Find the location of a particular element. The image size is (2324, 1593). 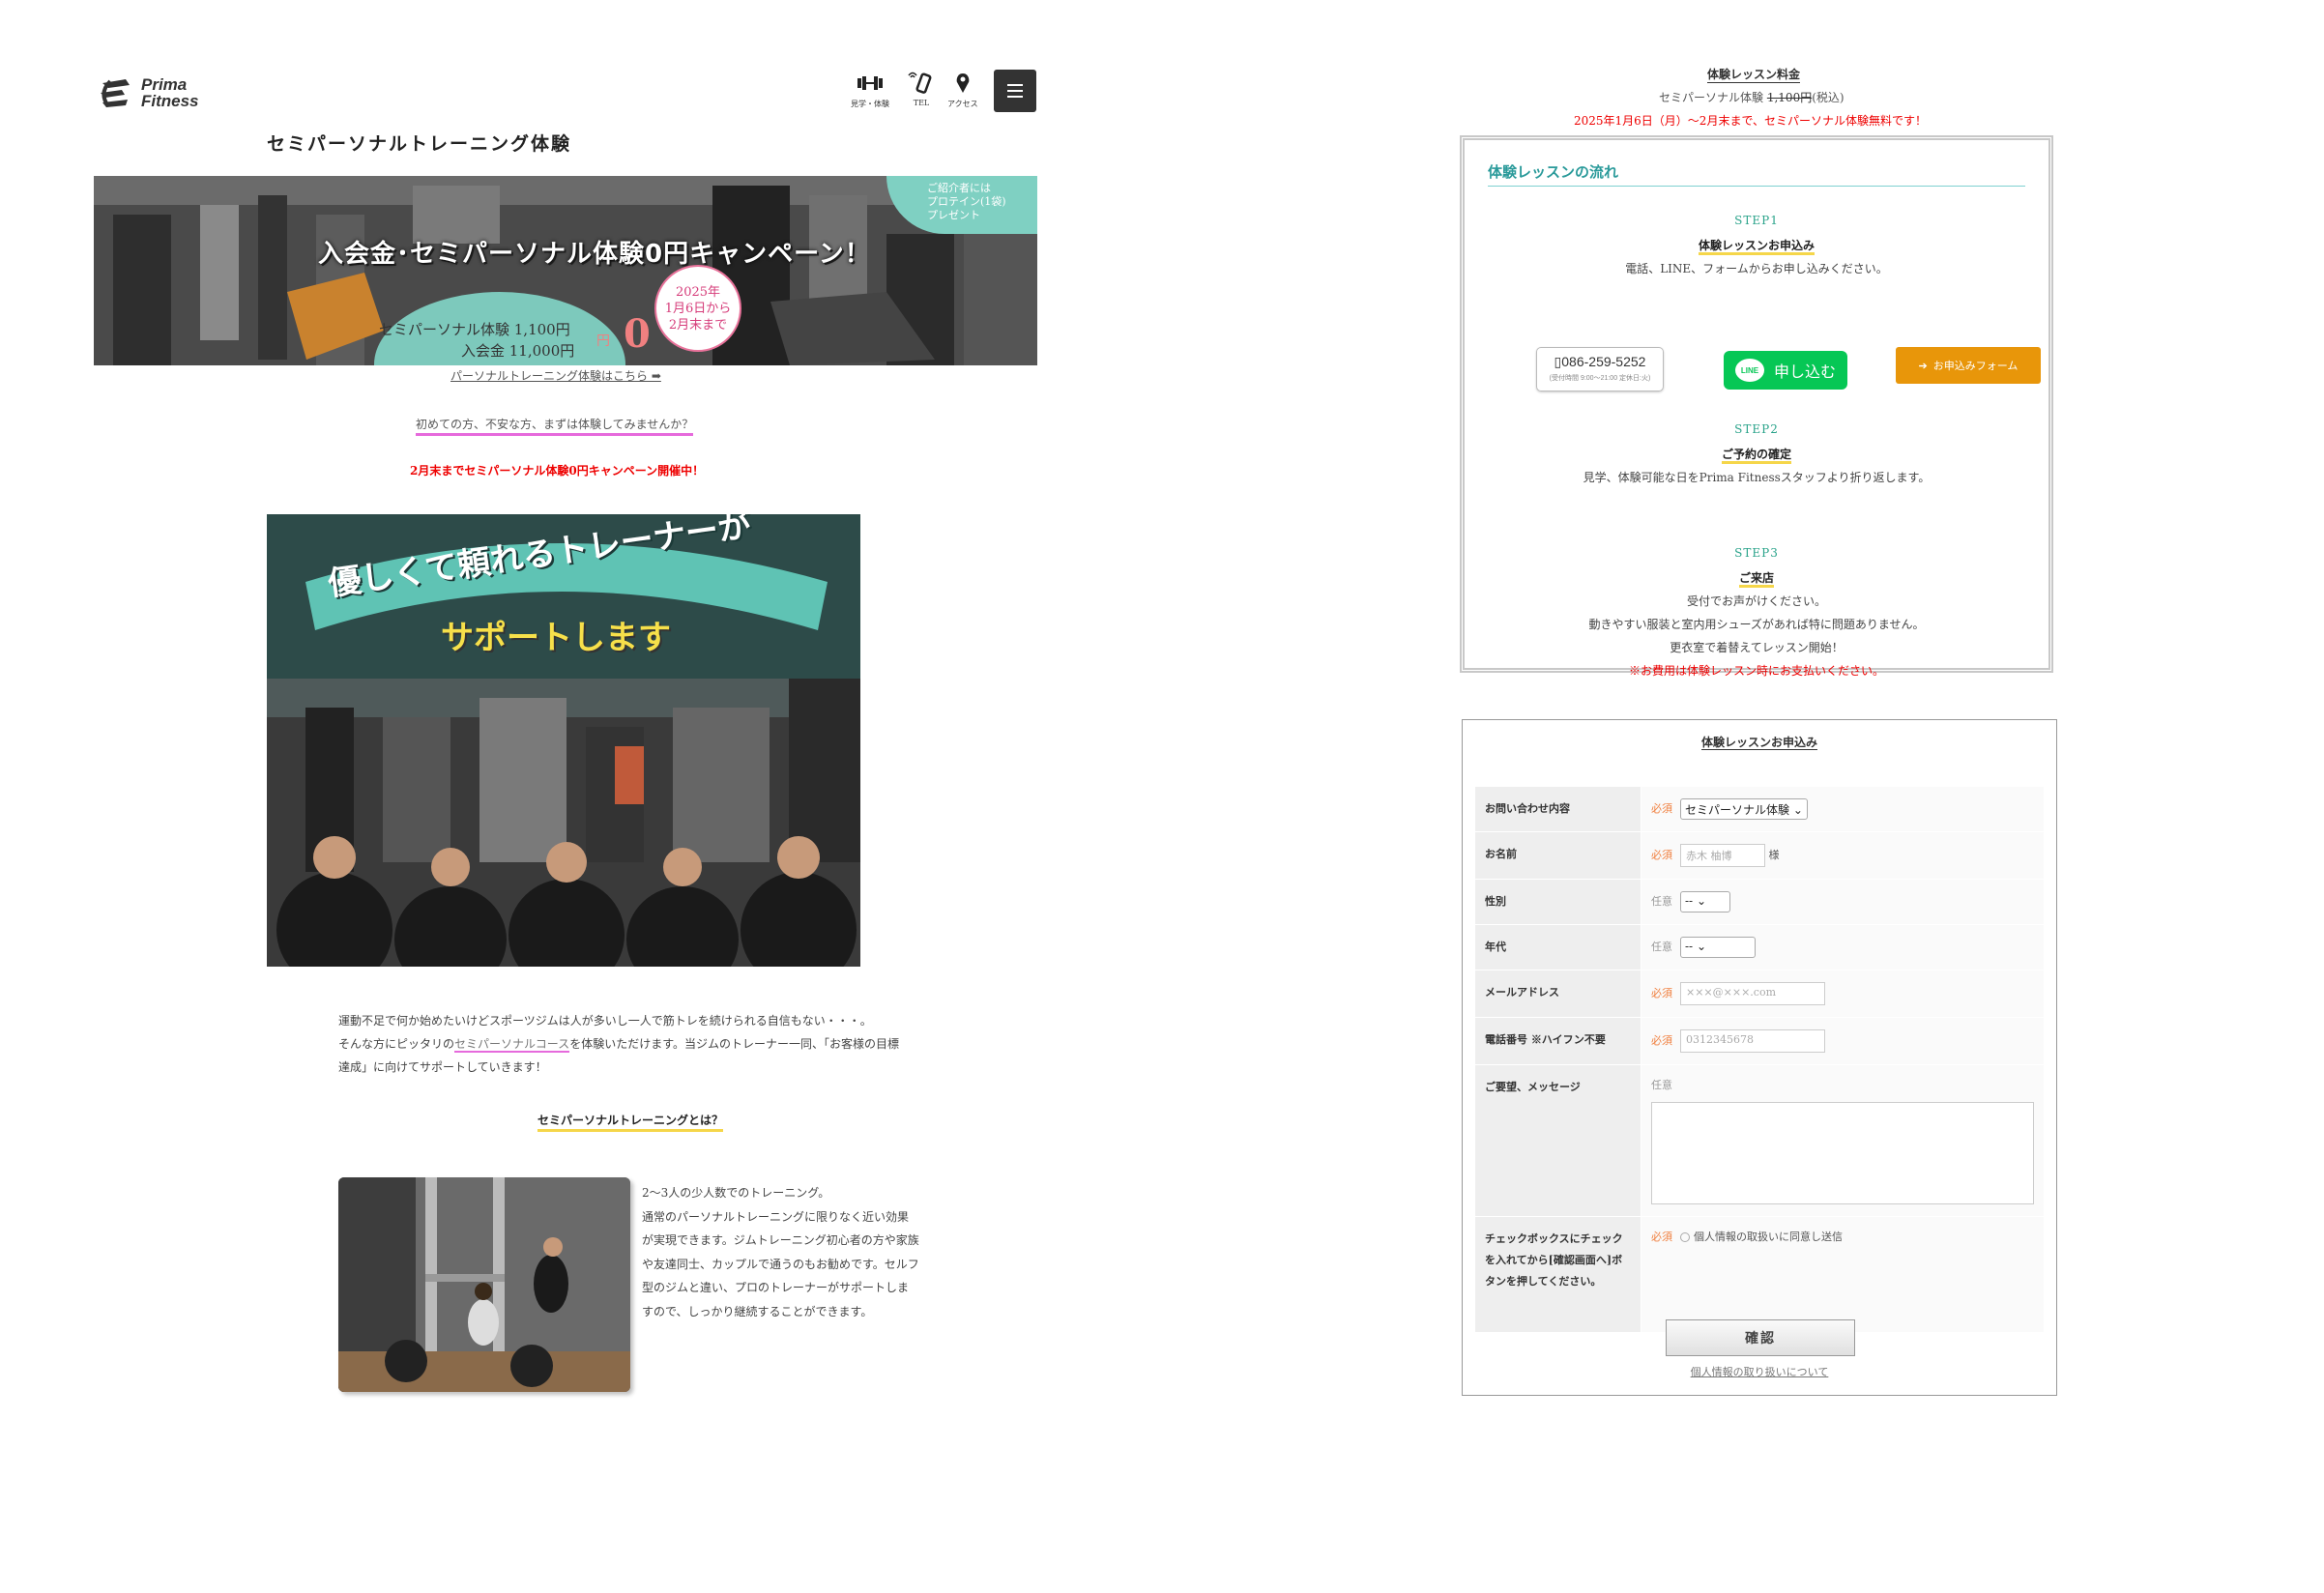

gender-field-cell: 任意 -- ⌄ is located at coordinates (1843, 902).